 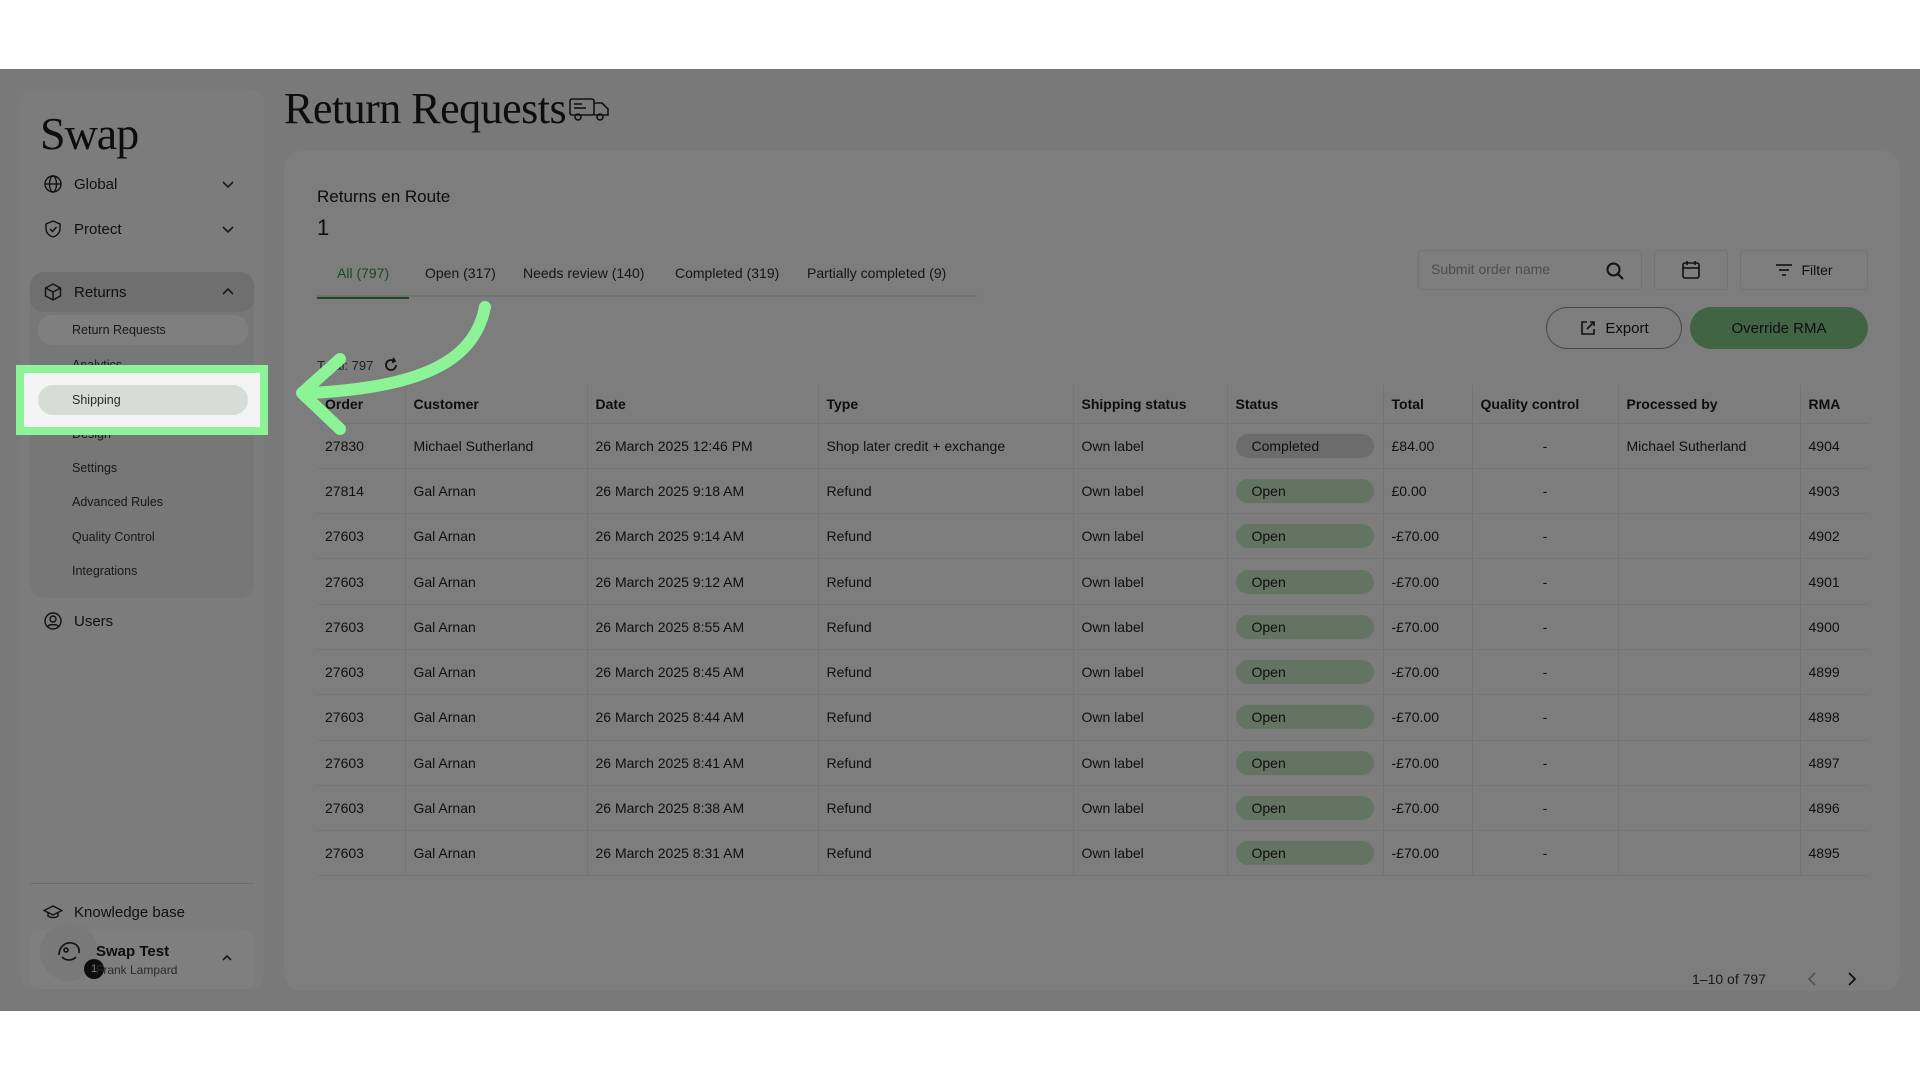 I want to click on tab-all: All (797), so click(x=363, y=279).